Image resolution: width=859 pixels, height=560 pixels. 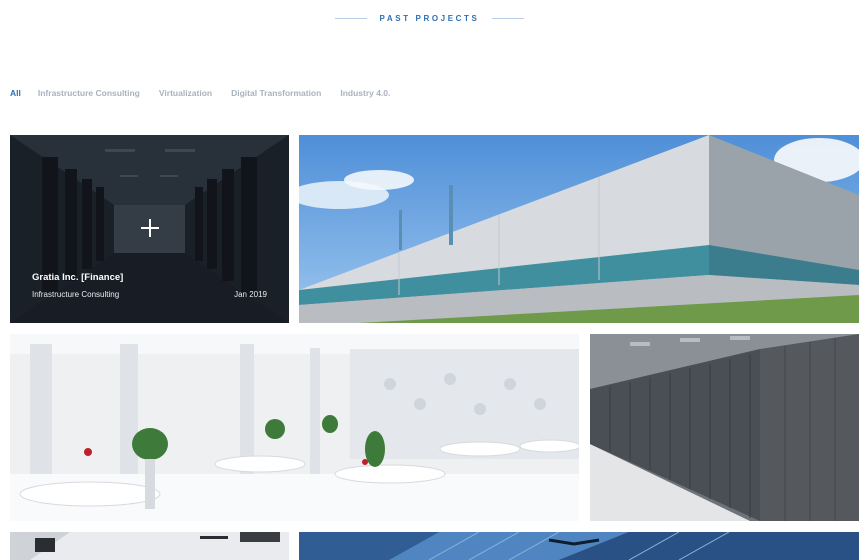 I want to click on section-heading: PAST PROJECTS, so click(x=429, y=18).